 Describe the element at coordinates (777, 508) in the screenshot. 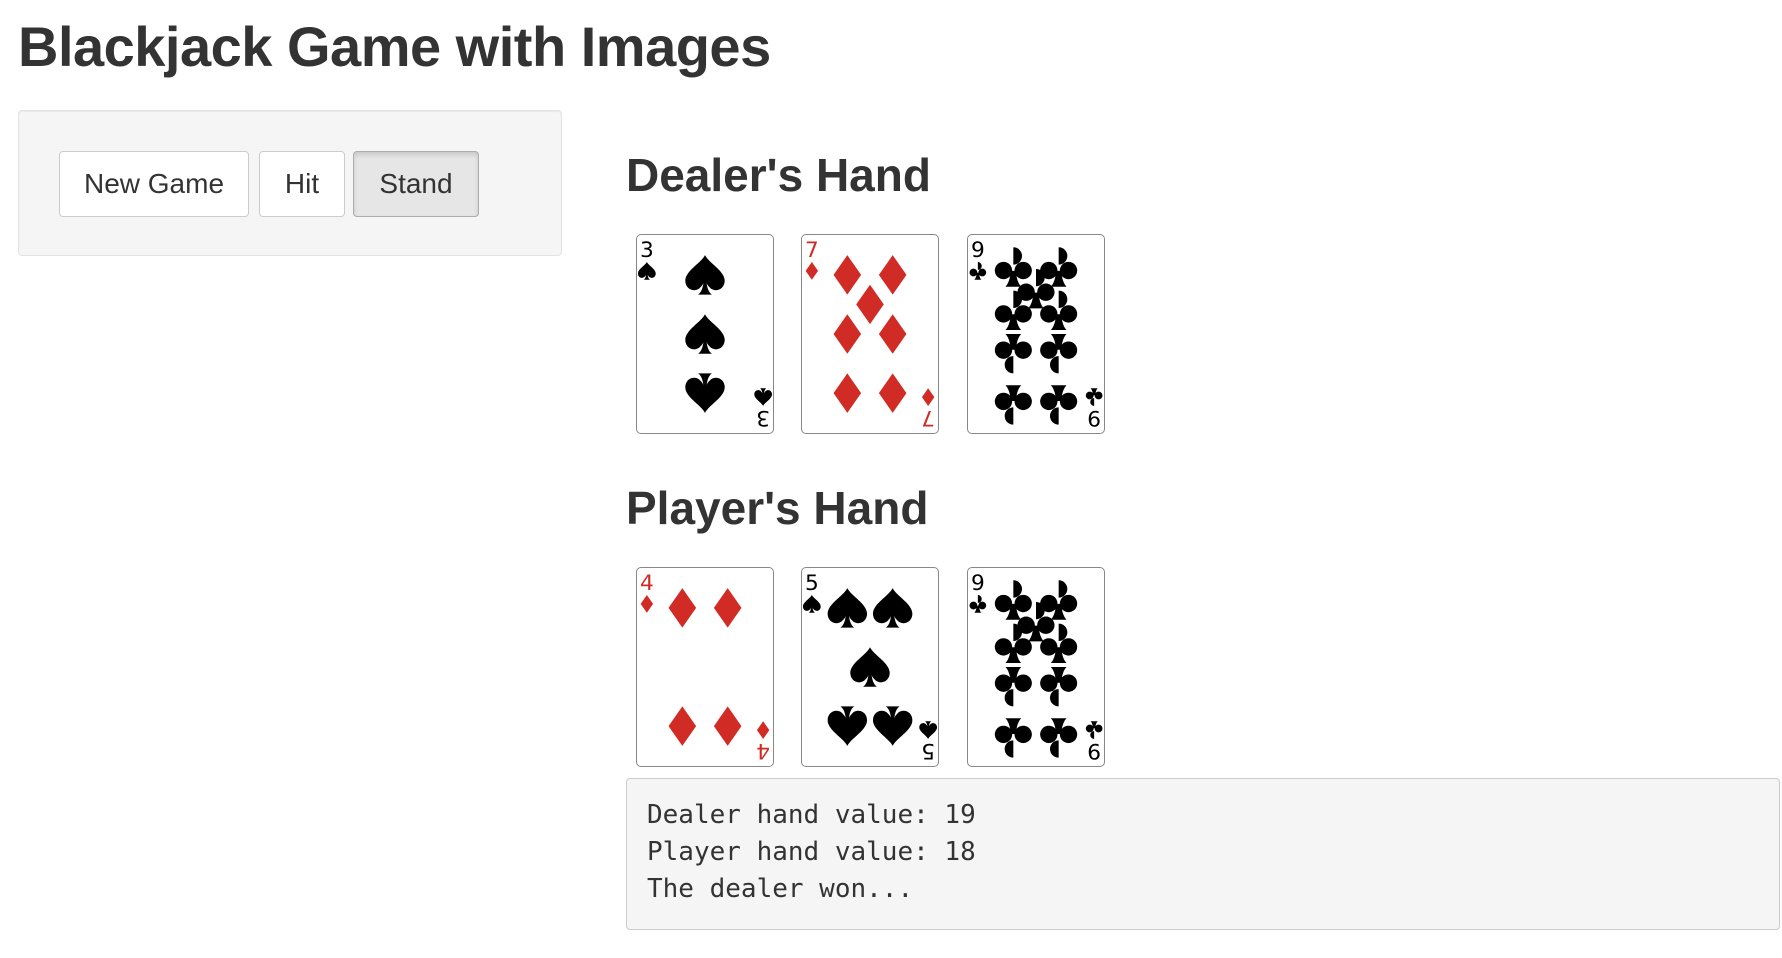

I see `player-hand-heading: Player's Hand` at that location.